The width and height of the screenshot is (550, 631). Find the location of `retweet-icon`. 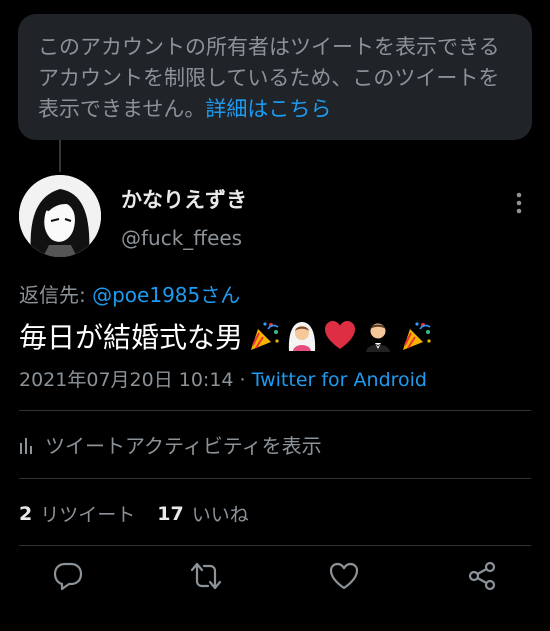

retweet-icon is located at coordinates (206, 576).